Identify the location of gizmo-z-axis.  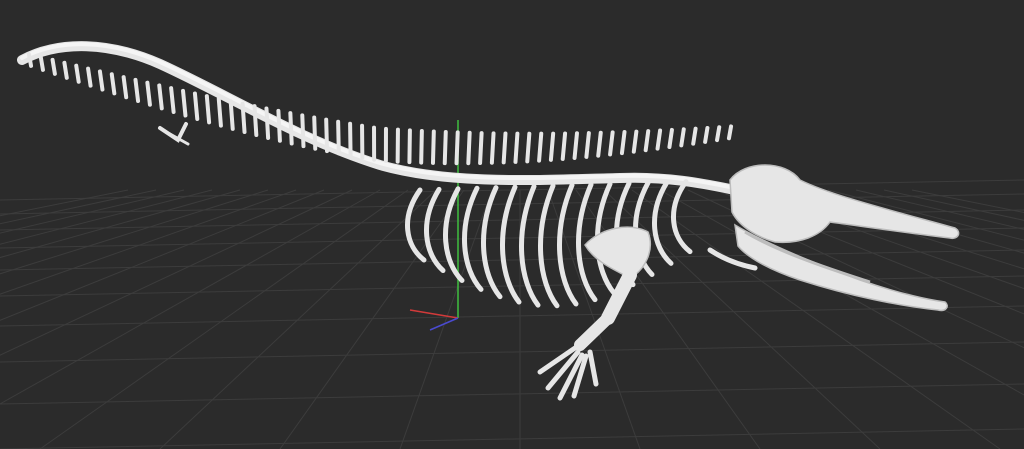
(444, 324).